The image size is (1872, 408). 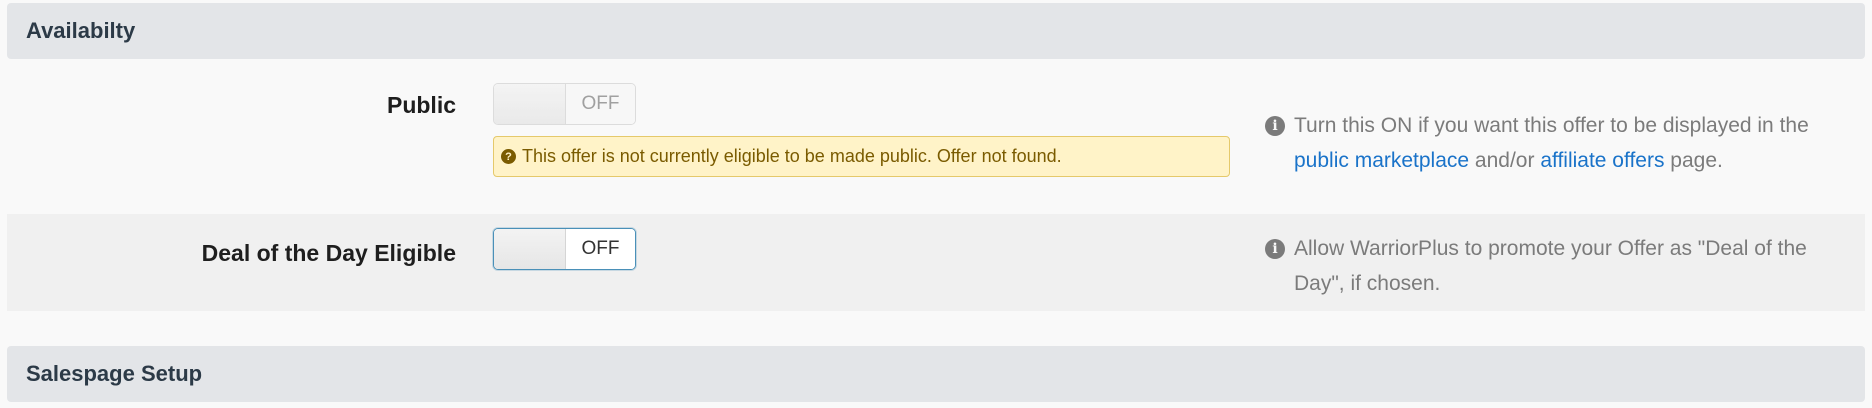 What do you see at coordinates (1693, 160) in the screenshot?
I see `help-suffix: page.` at bounding box center [1693, 160].